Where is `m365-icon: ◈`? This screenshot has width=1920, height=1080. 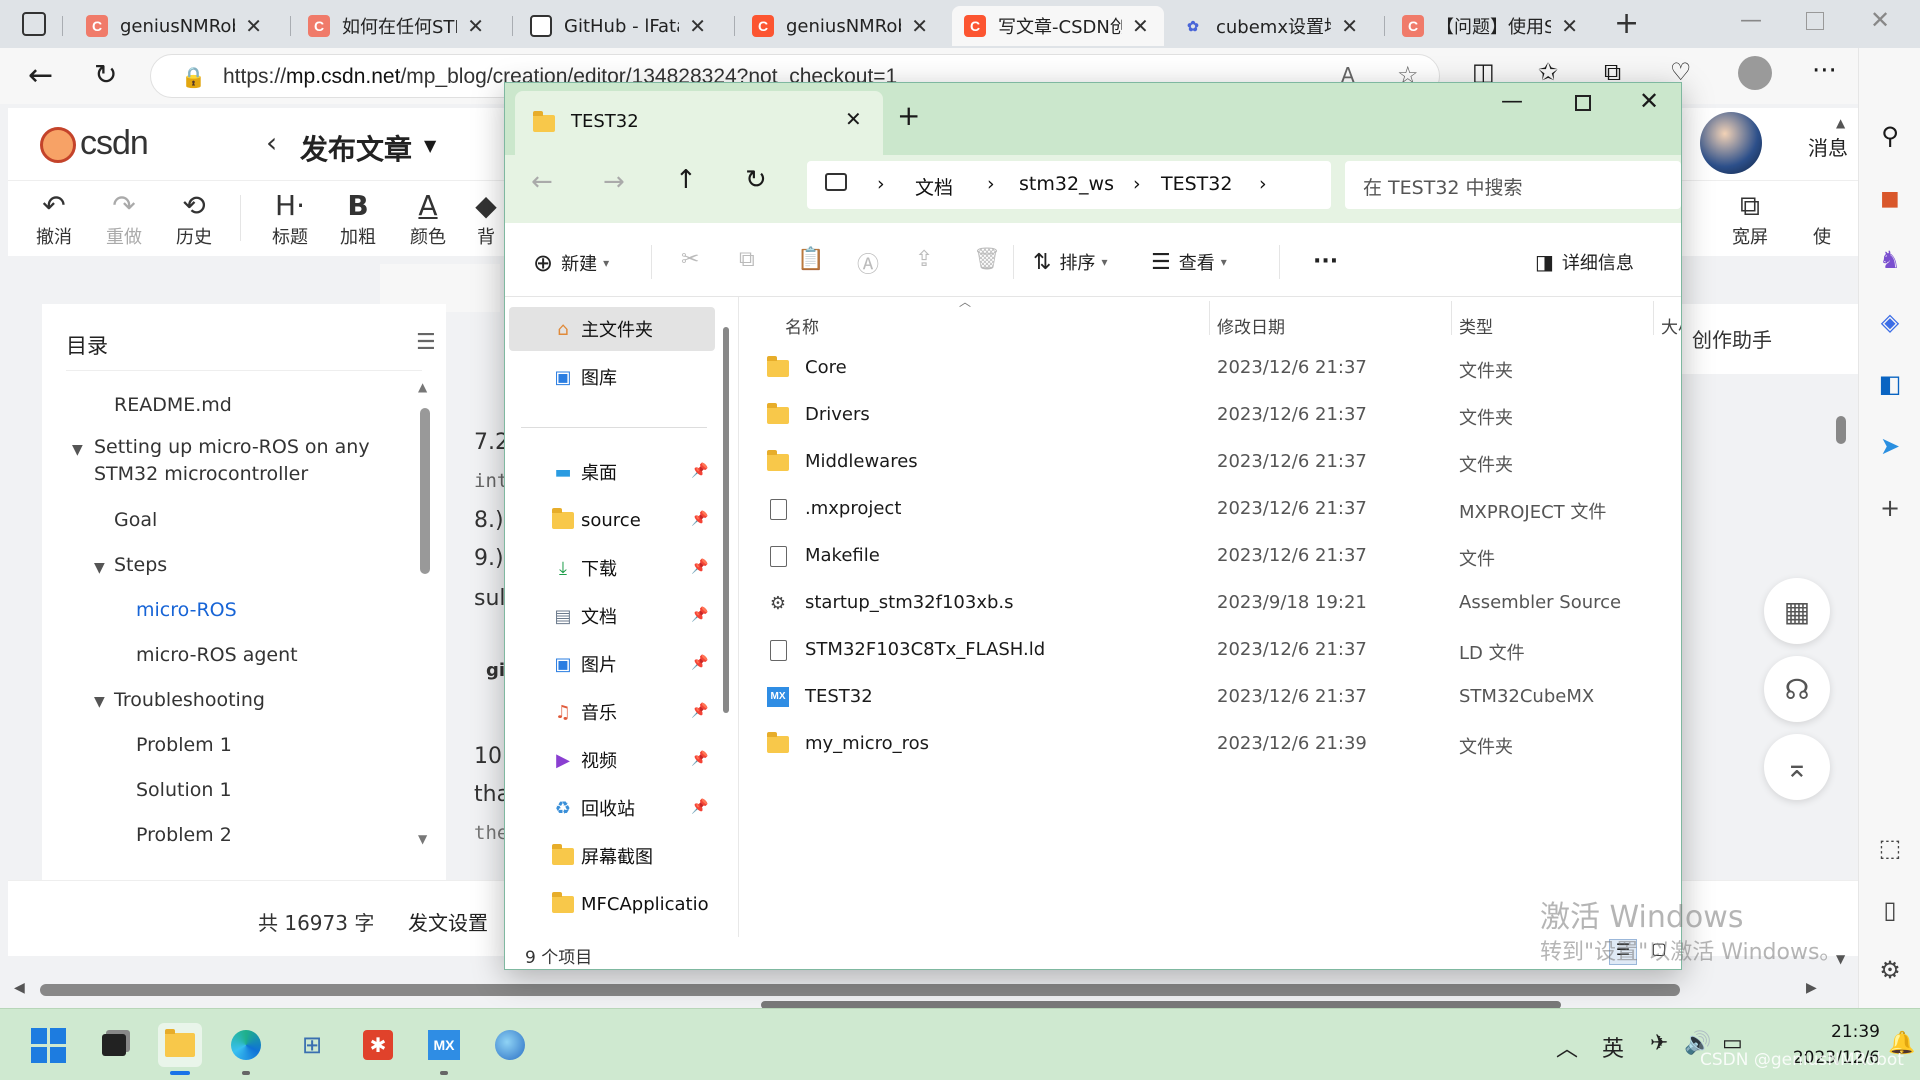
m365-icon: ◈ is located at coordinates (1890, 322).